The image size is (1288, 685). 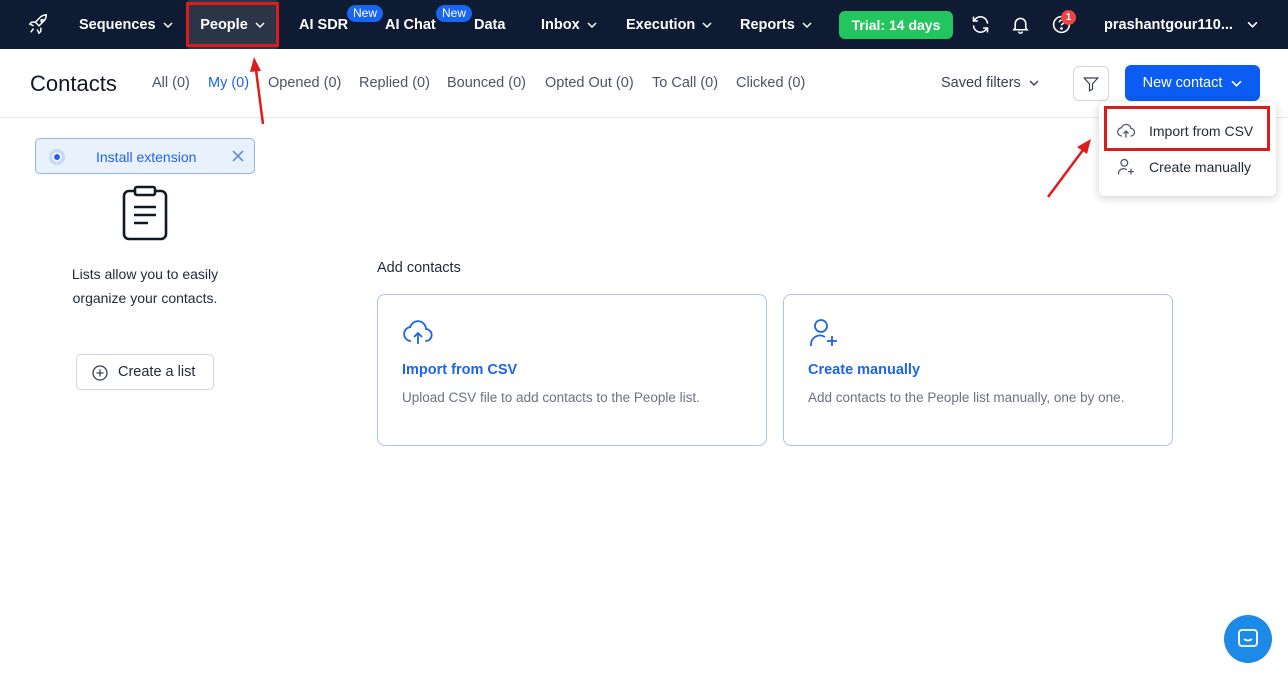 I want to click on import-csv-card-title: Import from CSV, so click(x=460, y=370).